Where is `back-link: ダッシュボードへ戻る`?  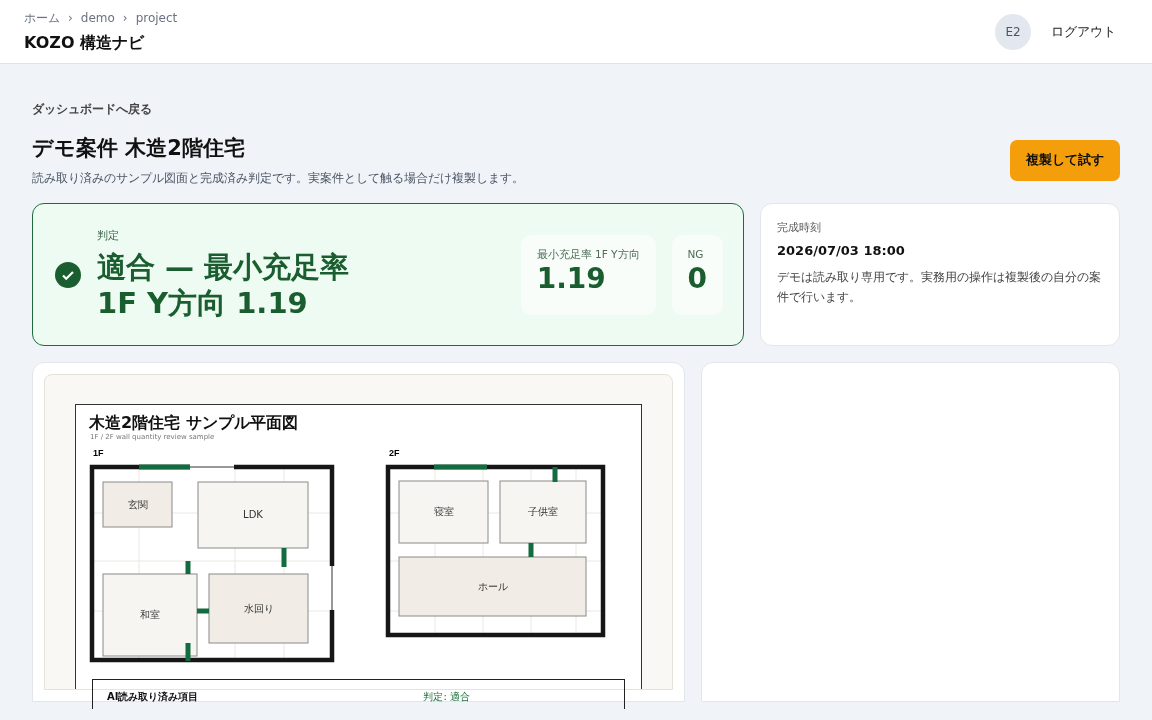
back-link: ダッシュボードへ戻る is located at coordinates (92, 109).